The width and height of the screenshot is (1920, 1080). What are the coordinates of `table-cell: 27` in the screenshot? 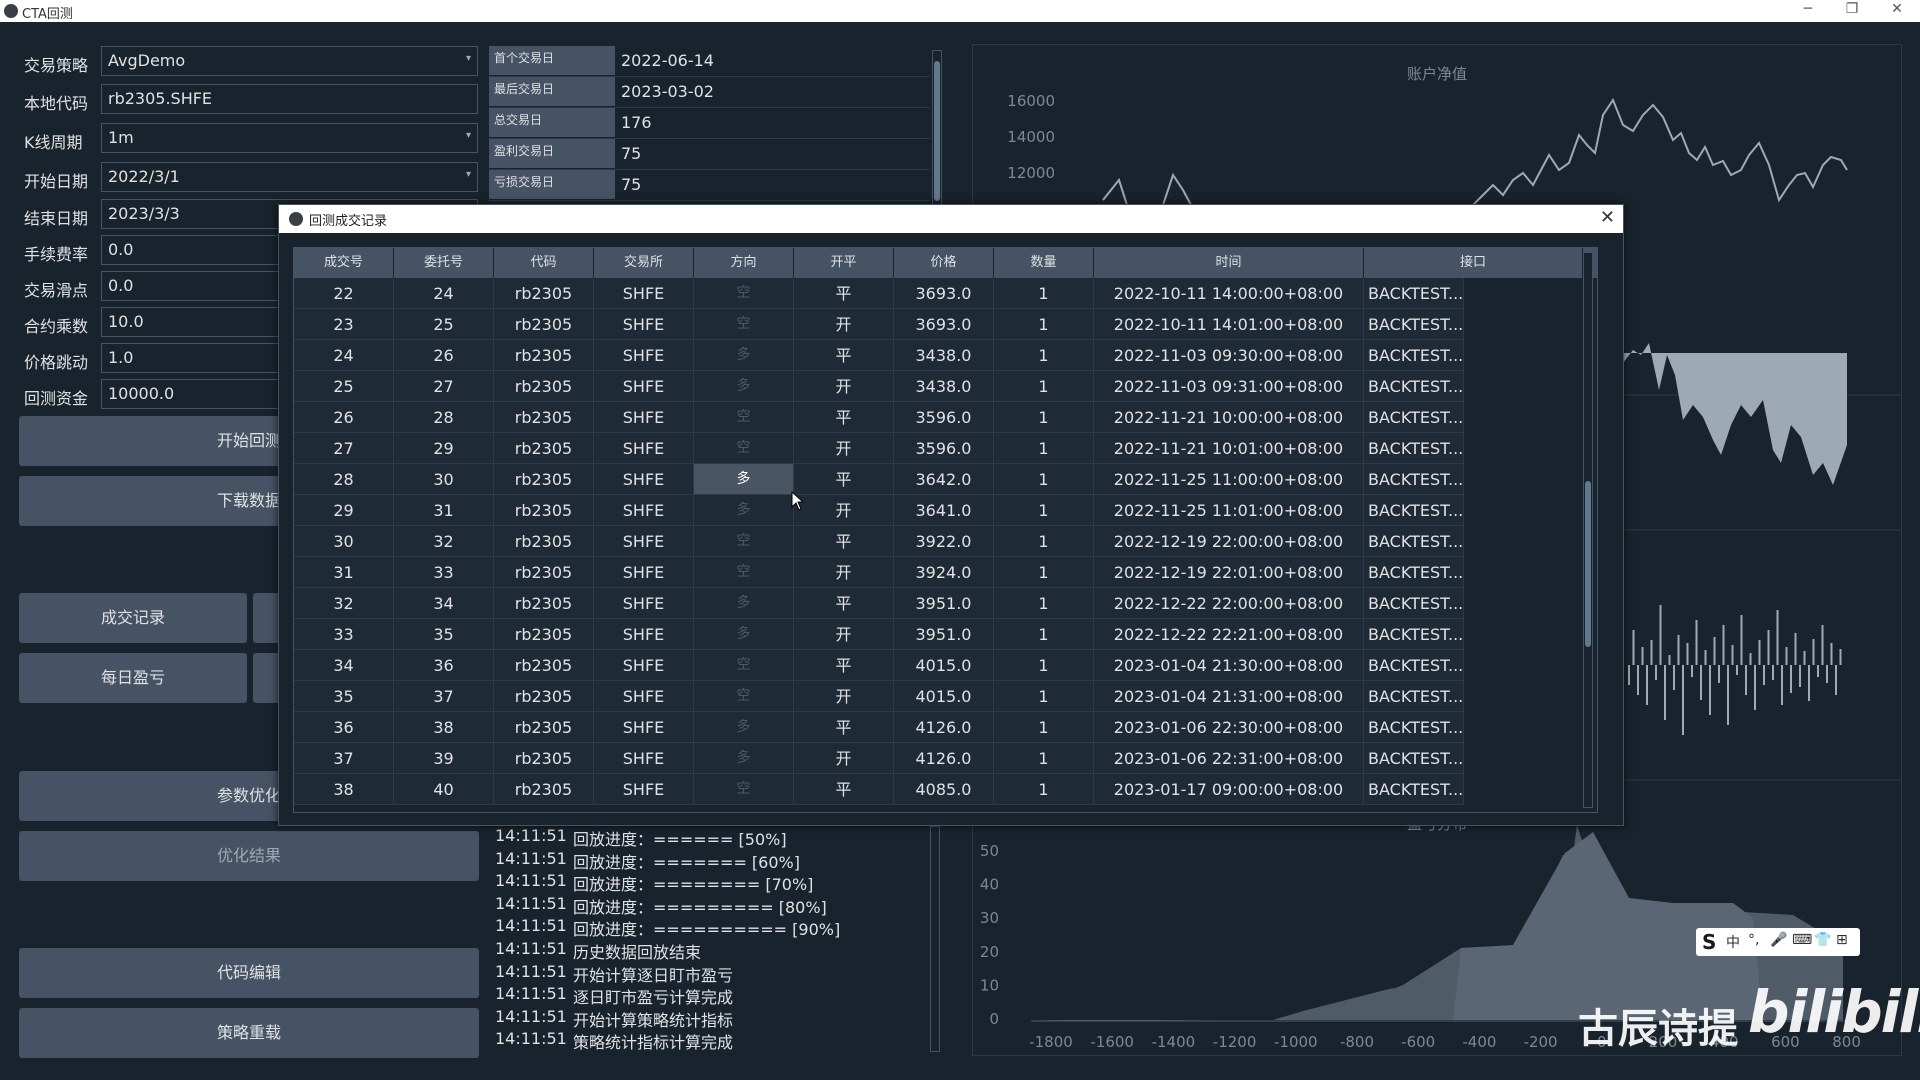 It's located at (344, 448).